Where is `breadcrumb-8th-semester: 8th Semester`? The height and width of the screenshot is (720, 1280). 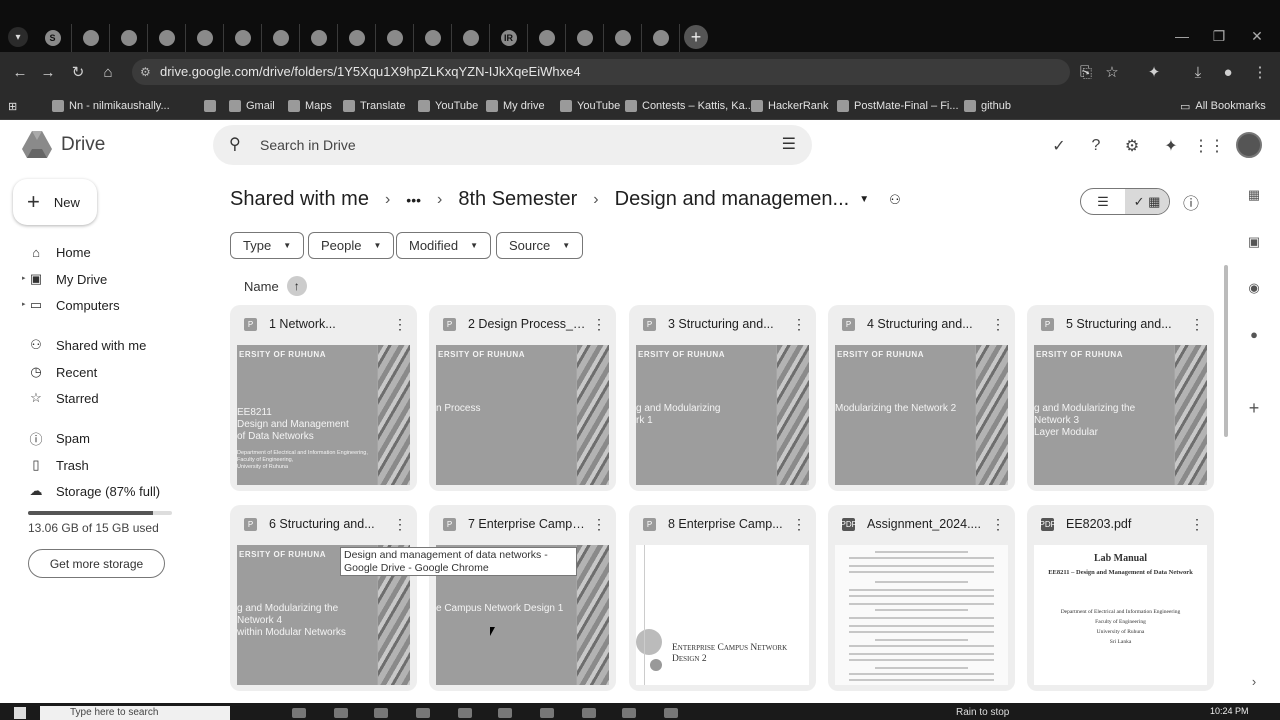 breadcrumb-8th-semester: 8th Semester is located at coordinates (517, 199).